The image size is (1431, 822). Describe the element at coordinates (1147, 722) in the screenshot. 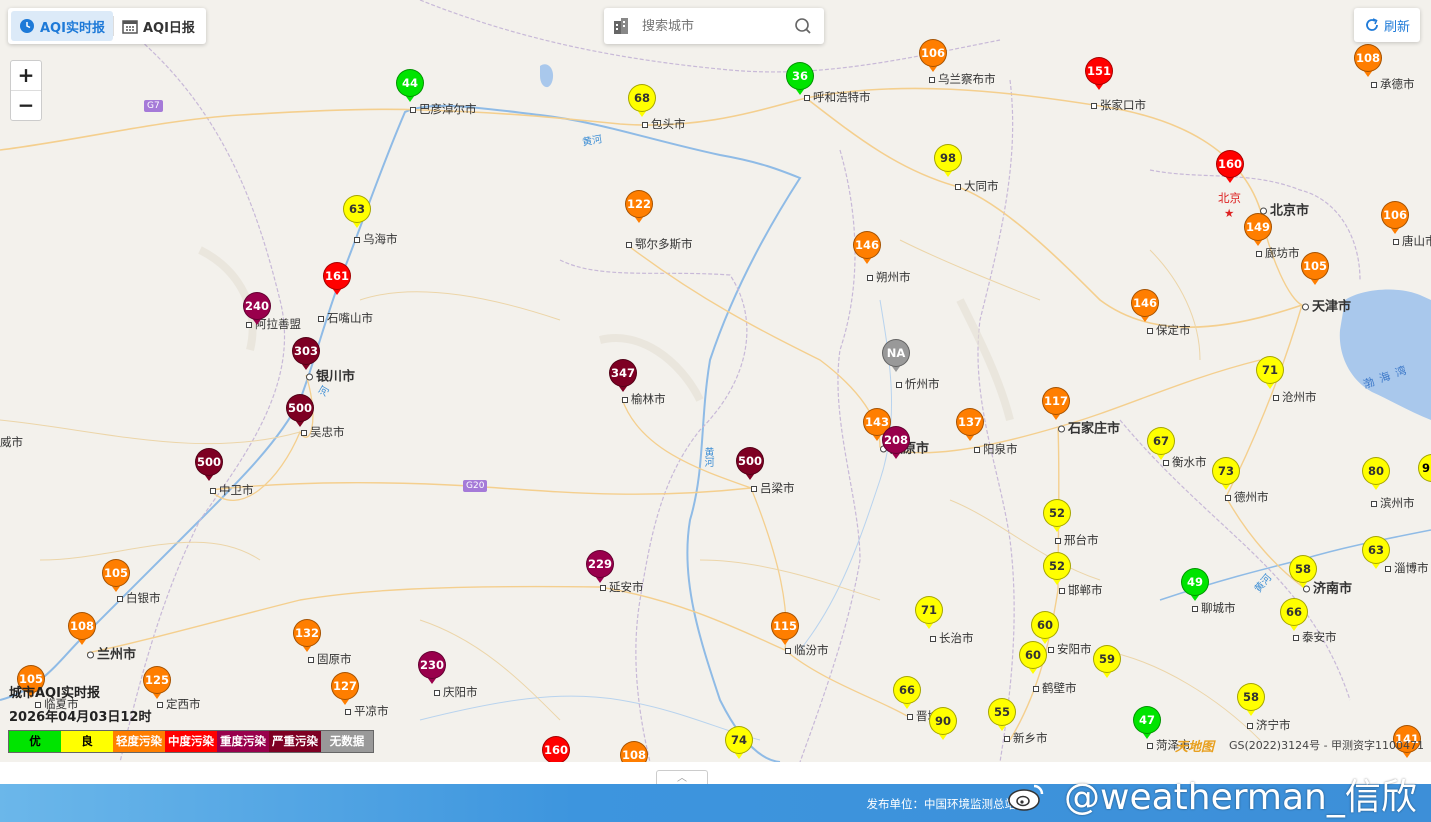

I see `aqi-marker: 47` at that location.